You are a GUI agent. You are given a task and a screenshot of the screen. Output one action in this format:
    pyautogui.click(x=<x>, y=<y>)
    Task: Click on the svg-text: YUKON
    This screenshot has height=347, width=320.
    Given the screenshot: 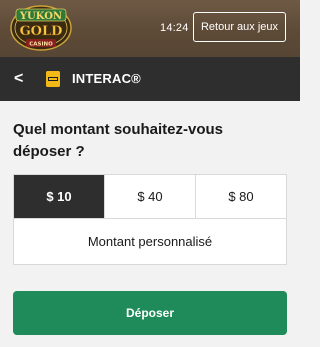 What is the action you would take?
    pyautogui.click(x=40, y=16)
    